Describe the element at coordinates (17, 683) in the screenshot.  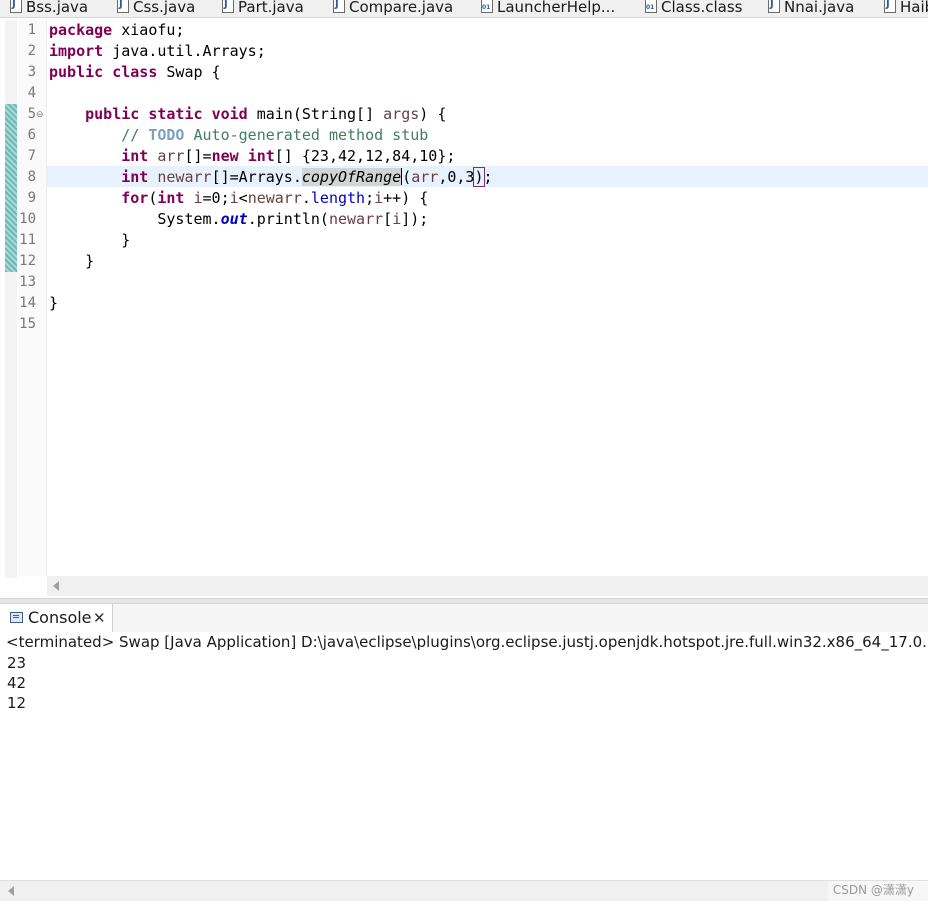
I see `output-line: 42` at that location.